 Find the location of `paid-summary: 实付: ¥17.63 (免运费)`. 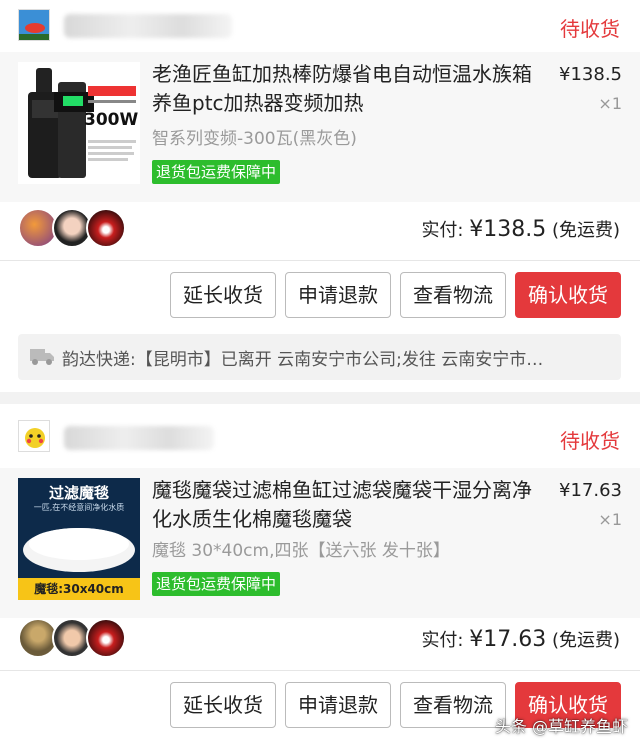

paid-summary: 实付: ¥17.63 (免运费) is located at coordinates (520, 639).